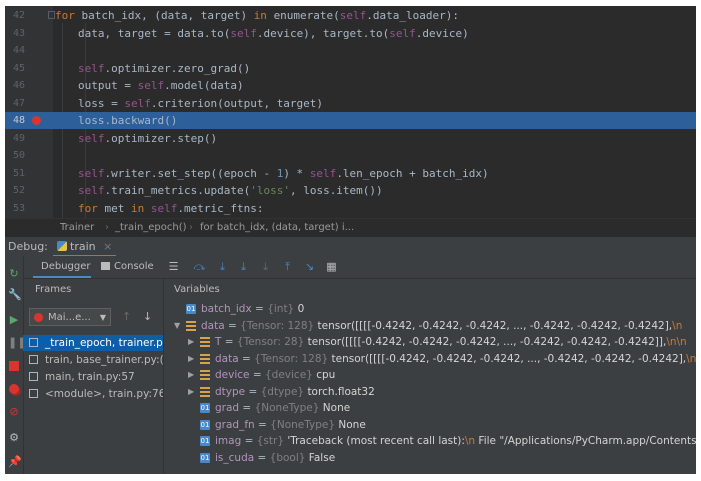  What do you see at coordinates (14, 320) in the screenshot?
I see `resume-icon: ▶` at bounding box center [14, 320].